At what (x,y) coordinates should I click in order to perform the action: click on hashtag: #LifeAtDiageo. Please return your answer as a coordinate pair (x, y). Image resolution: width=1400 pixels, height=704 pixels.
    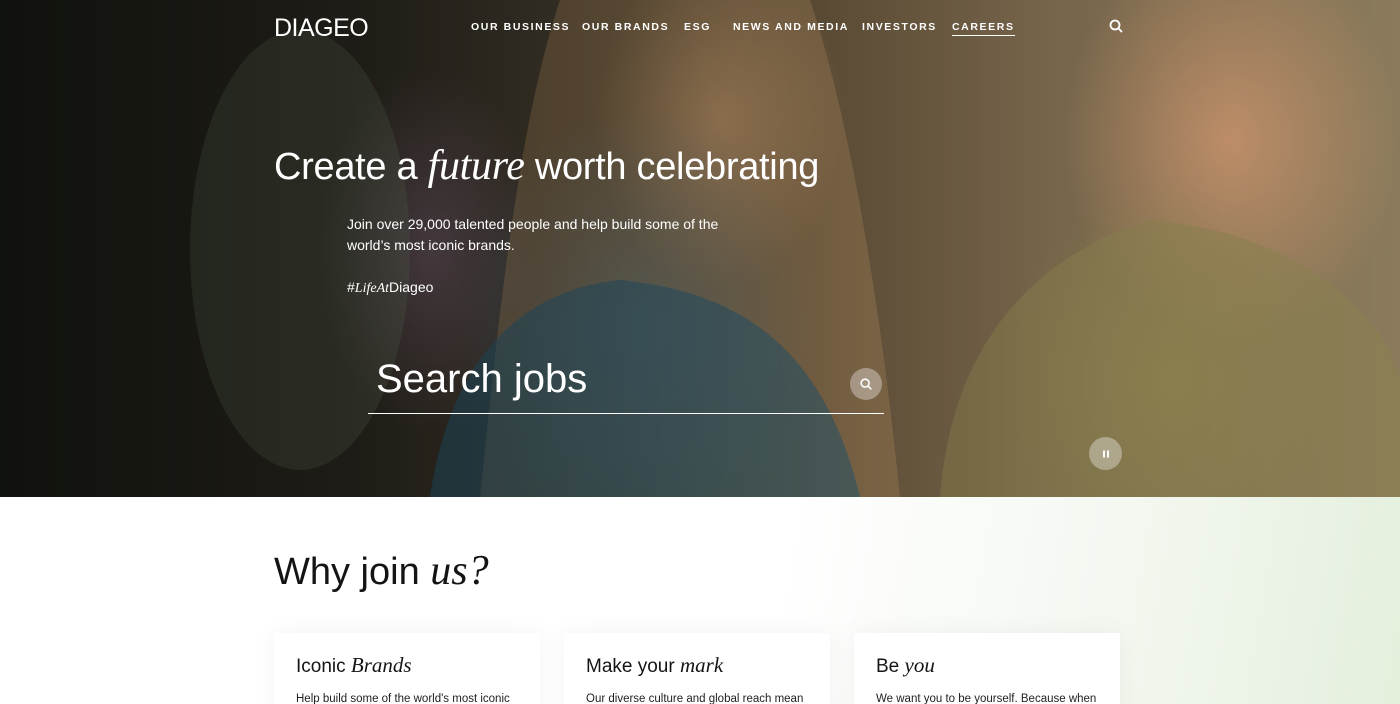
    Looking at the image, I should click on (390, 288).